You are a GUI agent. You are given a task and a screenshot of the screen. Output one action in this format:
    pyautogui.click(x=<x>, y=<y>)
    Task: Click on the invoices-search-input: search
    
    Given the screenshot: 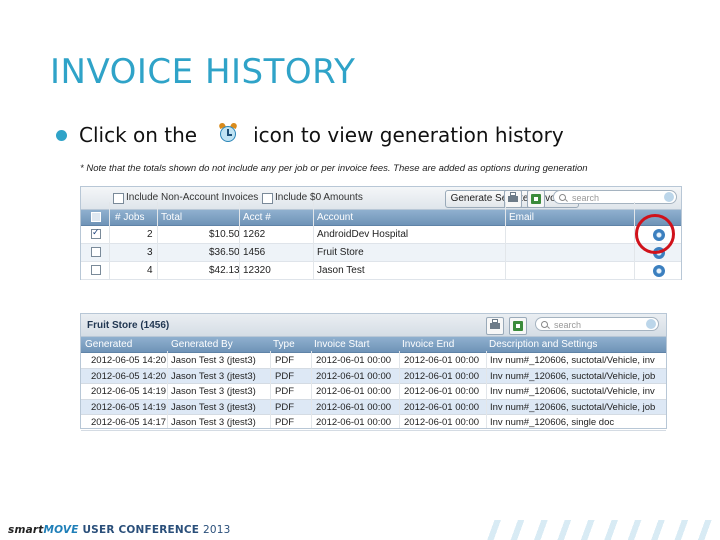 What is the action you would take?
    pyautogui.click(x=615, y=197)
    